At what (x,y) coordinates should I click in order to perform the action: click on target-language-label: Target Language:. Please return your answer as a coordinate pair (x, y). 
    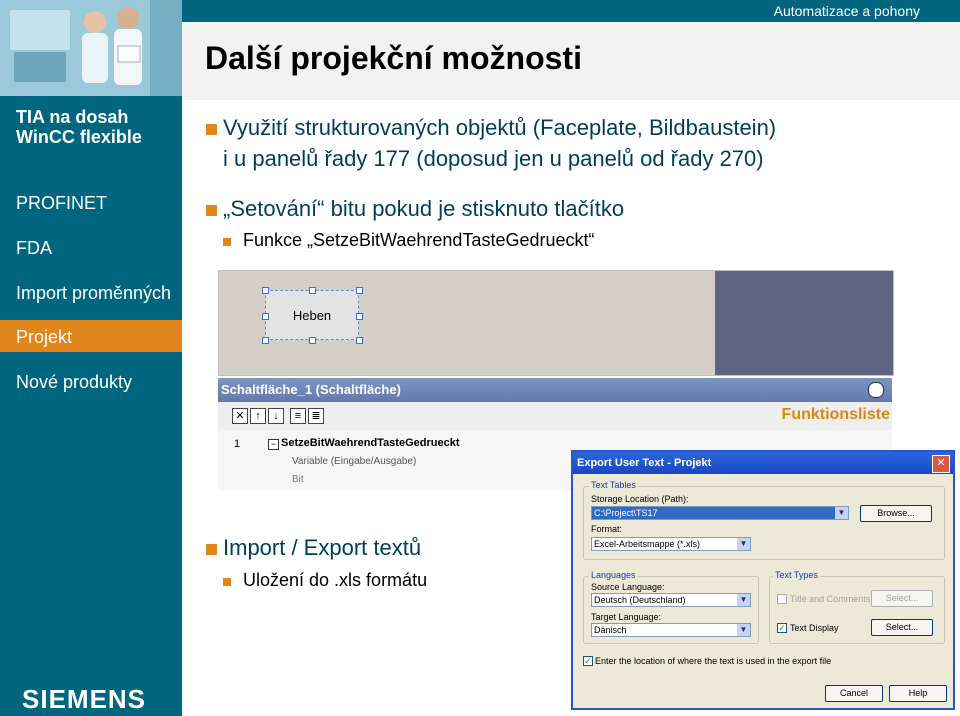
    Looking at the image, I should click on (626, 617).